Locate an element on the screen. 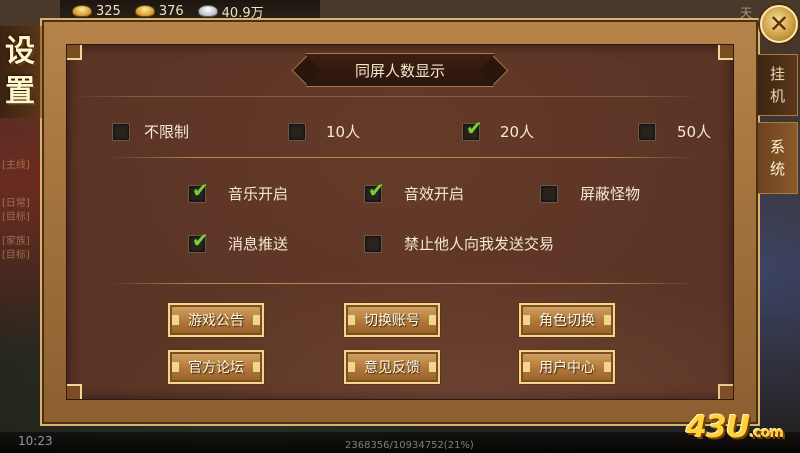 The image size is (800, 453). gold-amount: 325 is located at coordinates (108, 11).